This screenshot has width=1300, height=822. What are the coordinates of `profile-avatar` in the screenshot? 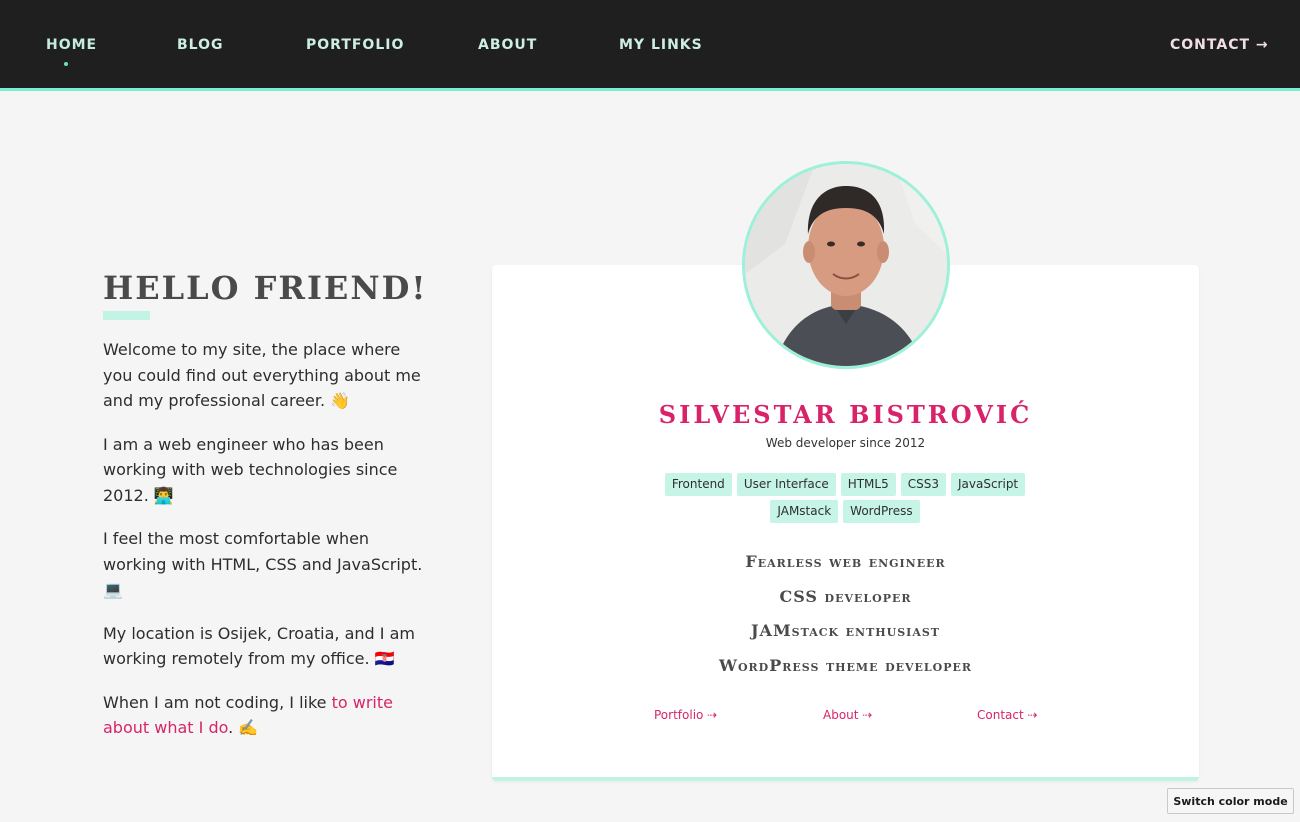 It's located at (846, 265).